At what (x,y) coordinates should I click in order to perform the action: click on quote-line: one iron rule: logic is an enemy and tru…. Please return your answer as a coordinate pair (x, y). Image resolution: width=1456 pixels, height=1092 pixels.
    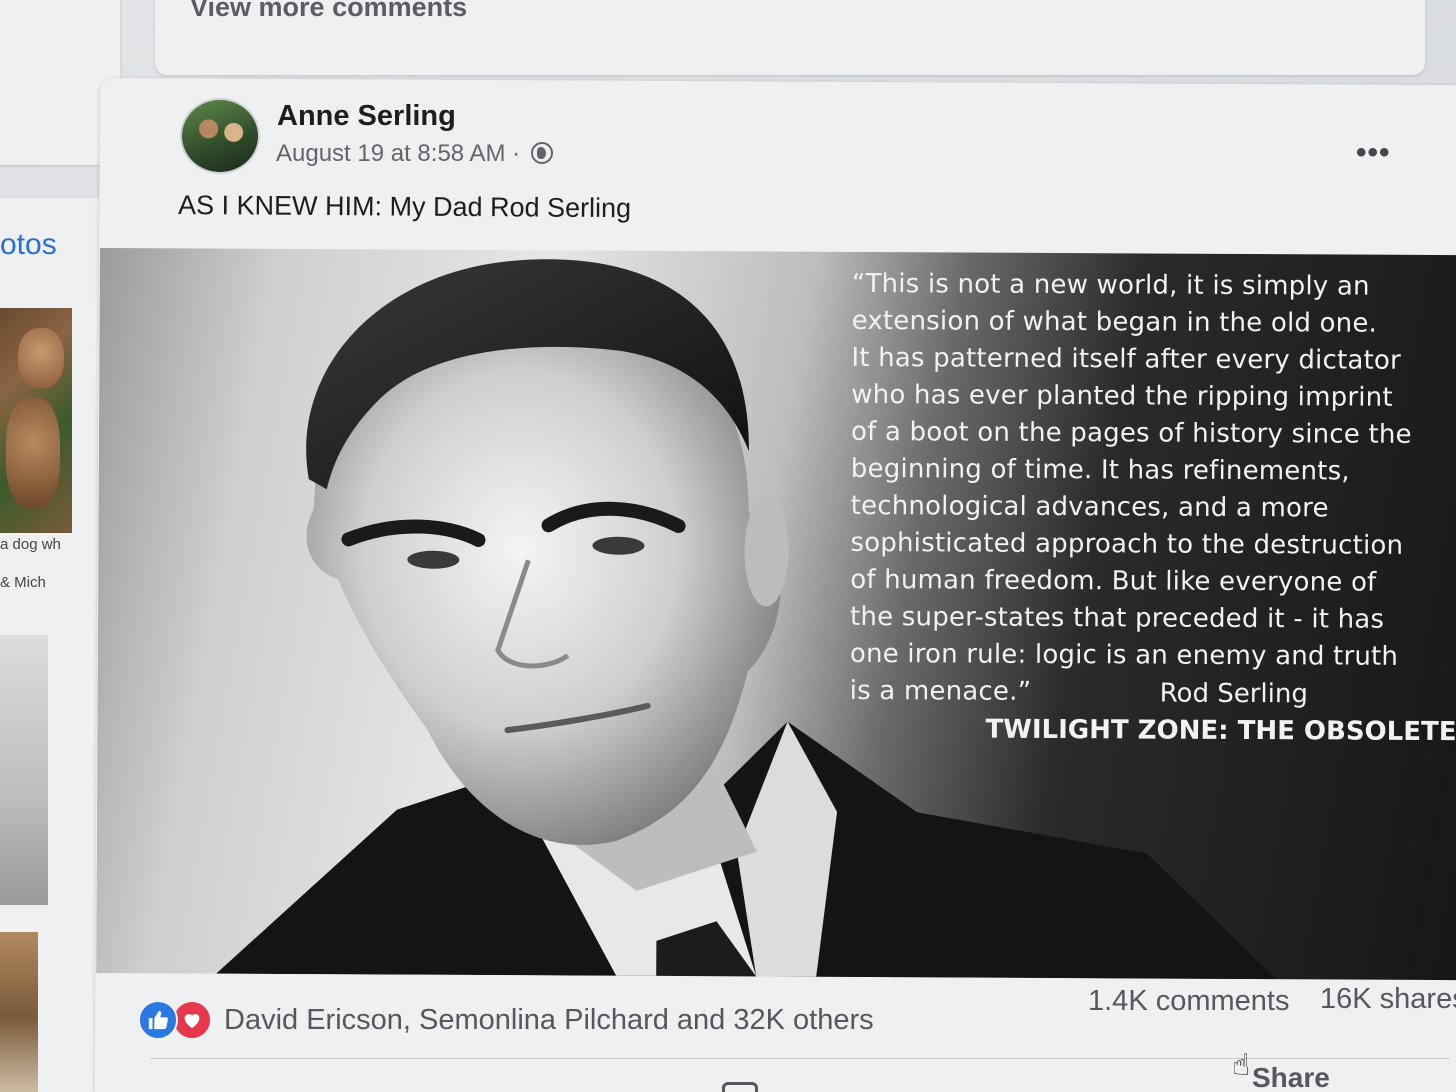
    Looking at the image, I should click on (1124, 655).